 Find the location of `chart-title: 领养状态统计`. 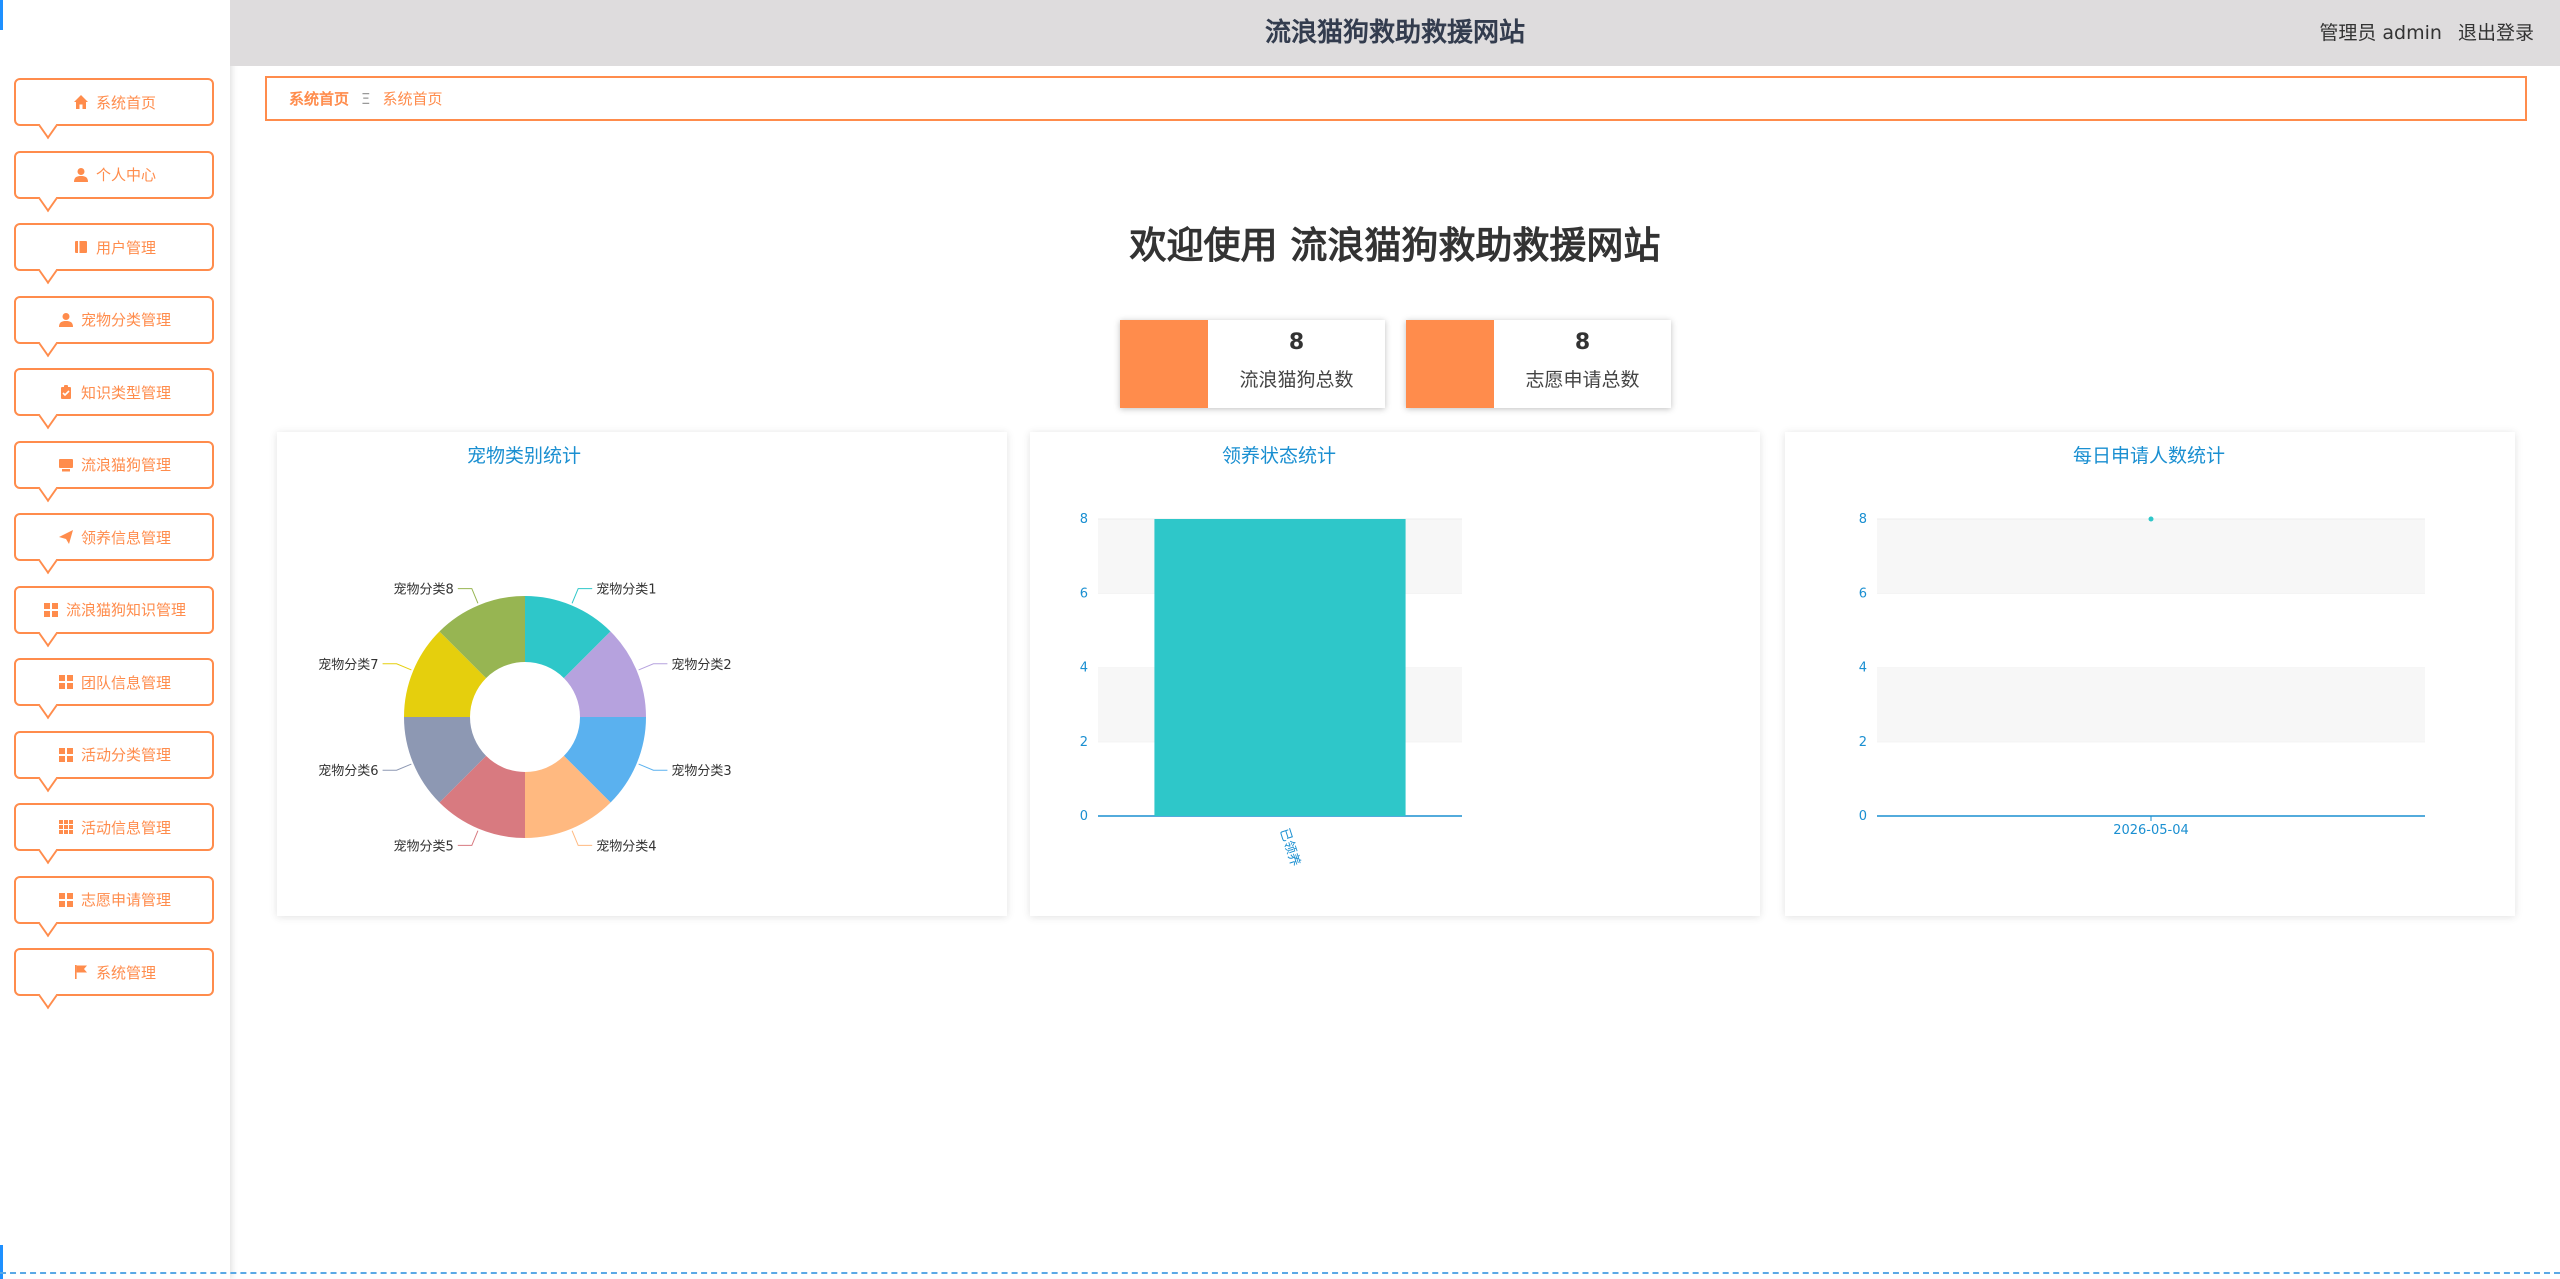

chart-title: 领养状态统计 is located at coordinates (1279, 456).